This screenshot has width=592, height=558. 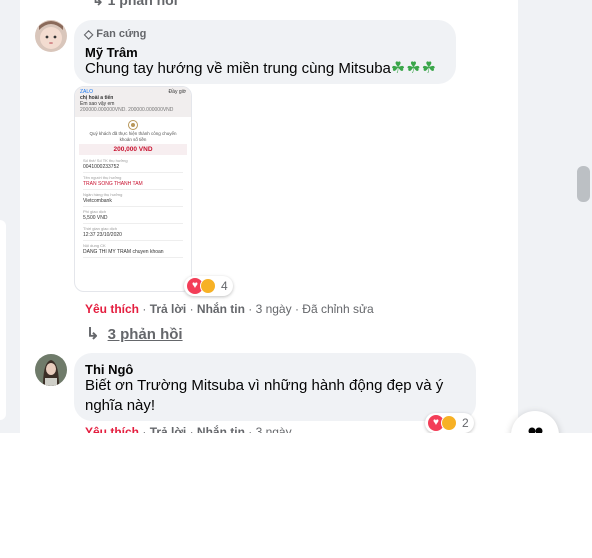 What do you see at coordinates (120, 405) in the screenshot?
I see `comment-text-line: nghĩa này!` at bounding box center [120, 405].